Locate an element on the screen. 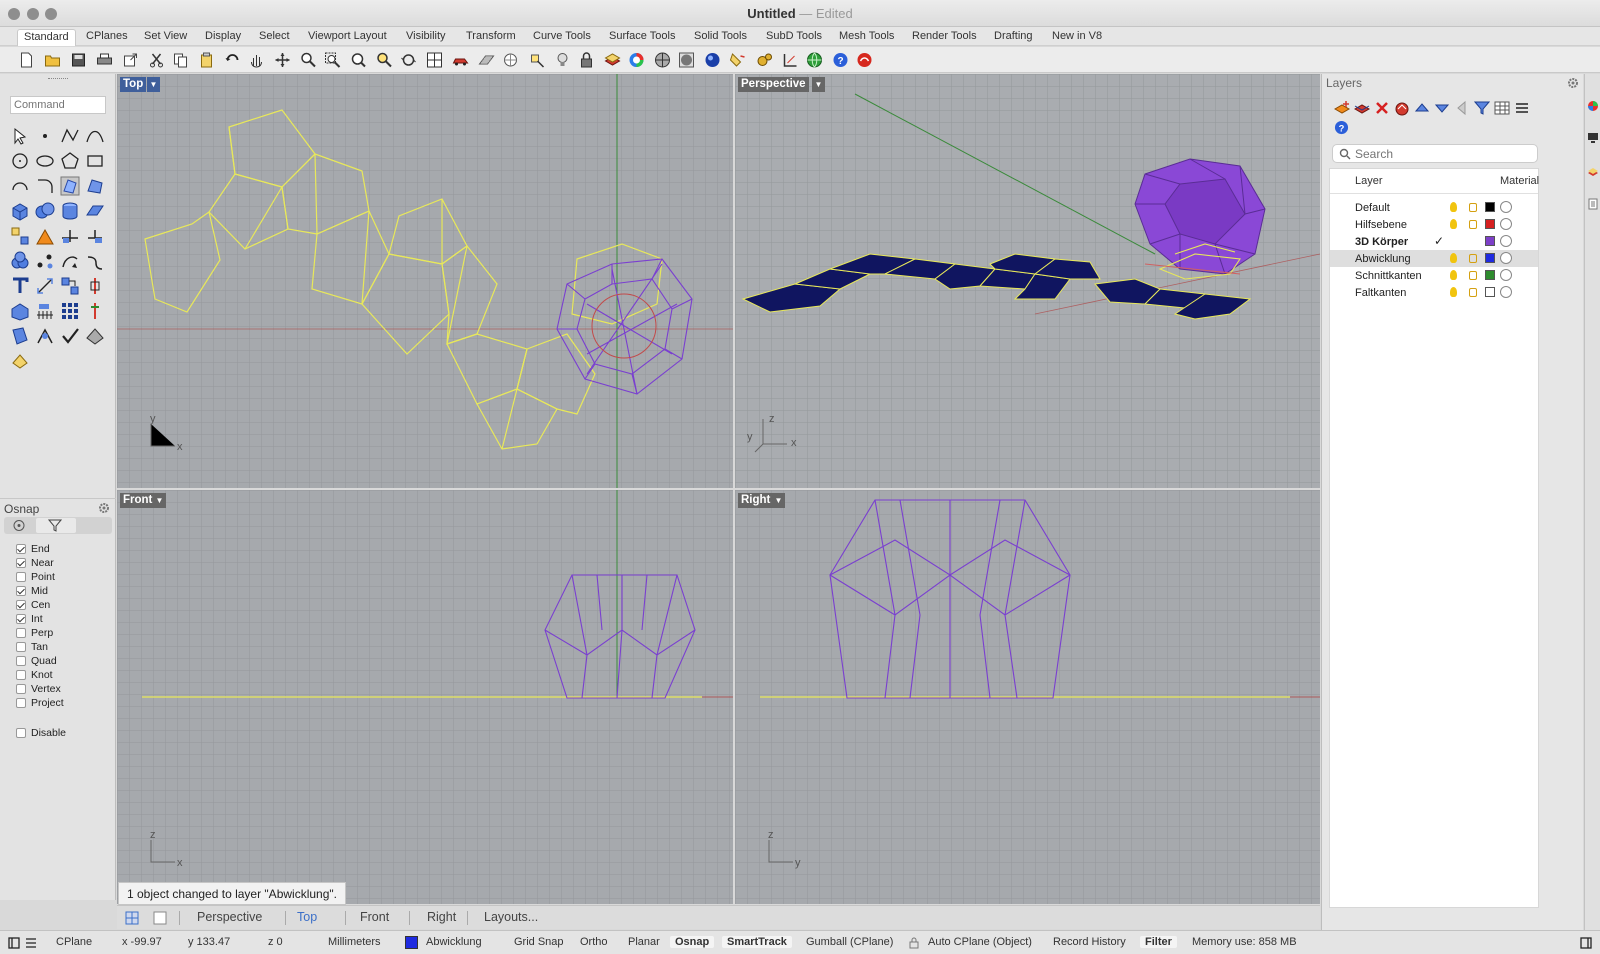  fillet-curve-icon is located at coordinates (45, 186).